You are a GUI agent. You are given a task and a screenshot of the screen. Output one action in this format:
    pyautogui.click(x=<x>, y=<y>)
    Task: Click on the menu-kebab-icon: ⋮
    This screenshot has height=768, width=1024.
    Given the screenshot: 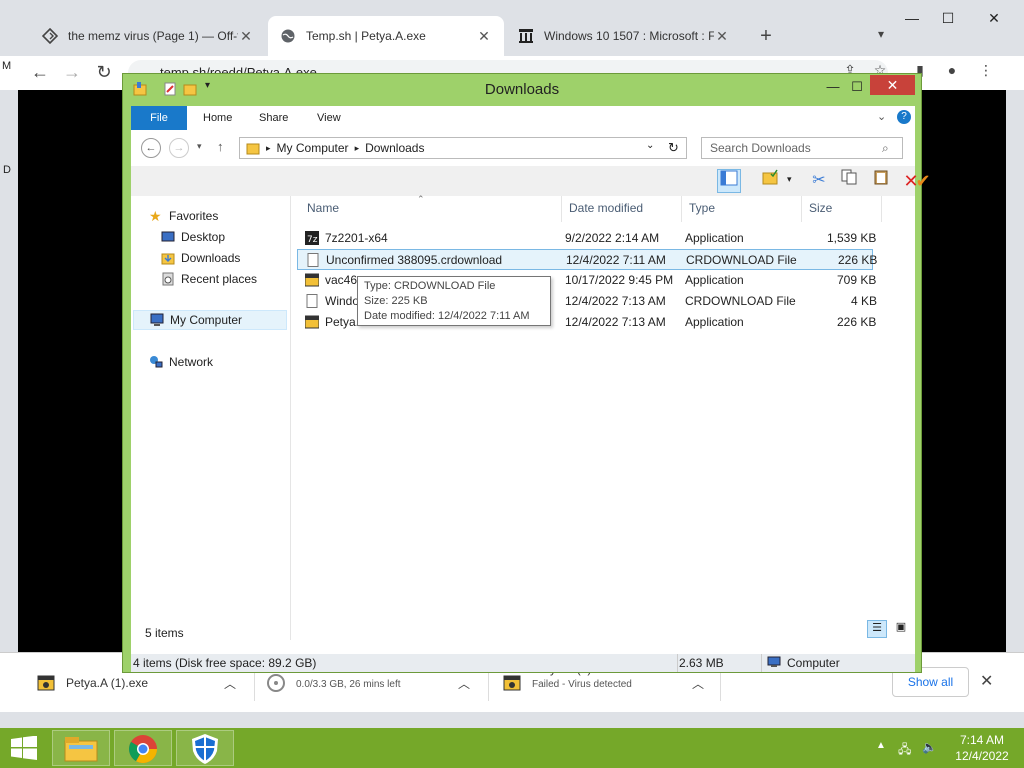 What is the action you would take?
    pyautogui.click(x=986, y=70)
    